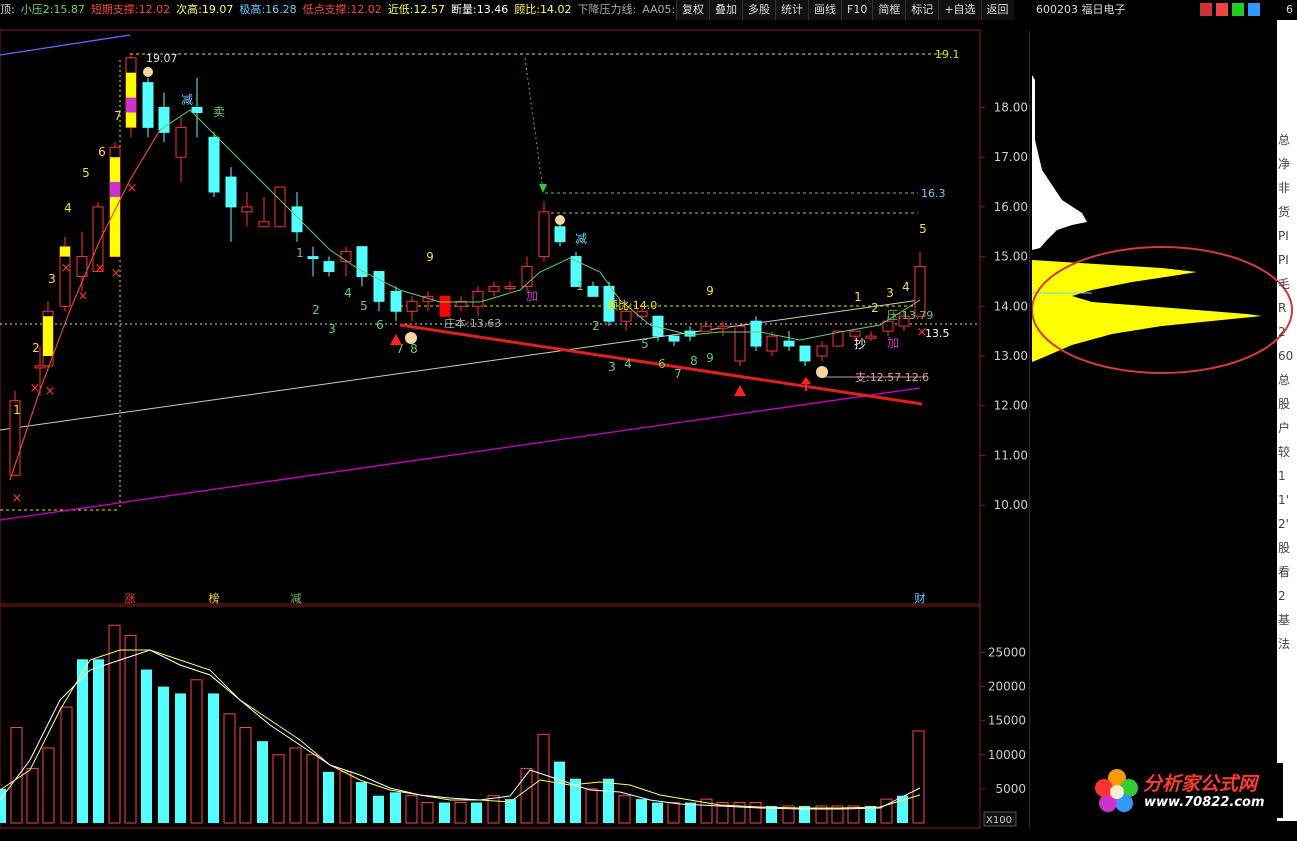 This screenshot has width=1297, height=841. I want to click on indicator-item: 次高:19.07, so click(204, 10).